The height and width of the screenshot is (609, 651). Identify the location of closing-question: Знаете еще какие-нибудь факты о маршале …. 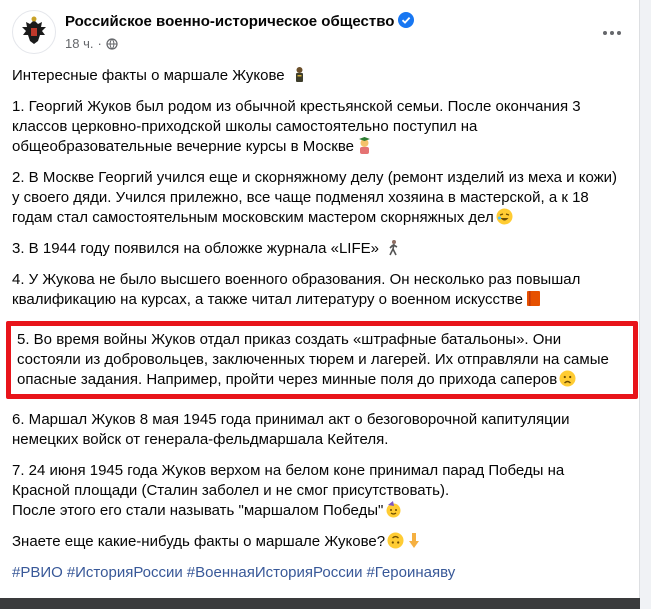
(318, 542).